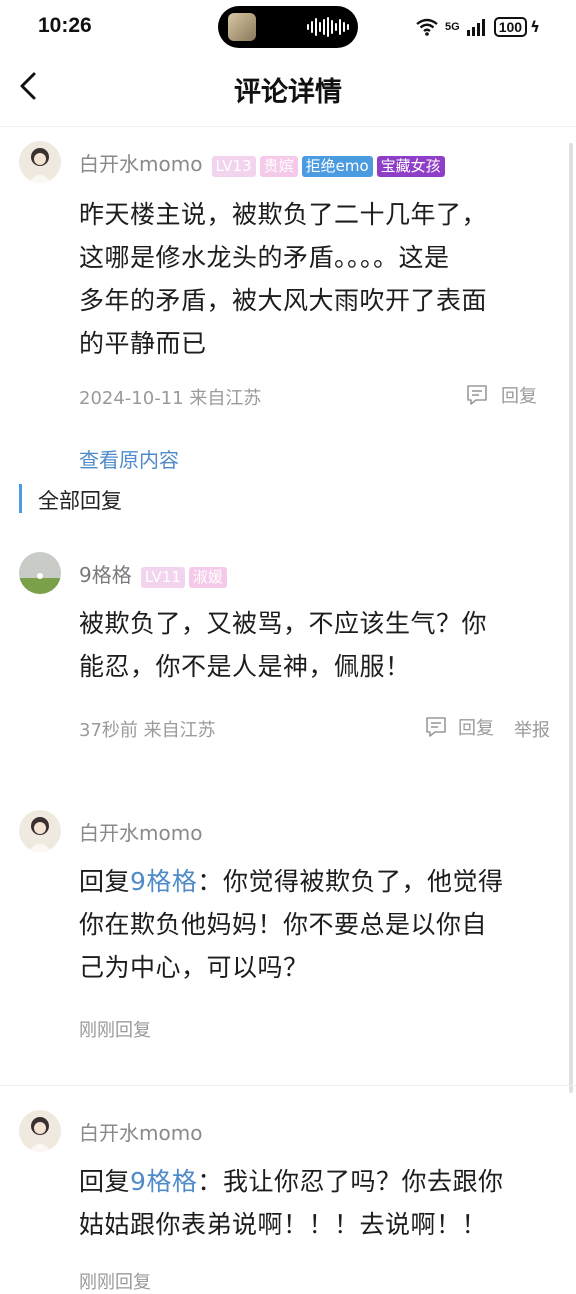 This screenshot has height=1294, width=576. What do you see at coordinates (170, 398) in the screenshot?
I see `comment-meta: 2024-10-11 来自江苏` at bounding box center [170, 398].